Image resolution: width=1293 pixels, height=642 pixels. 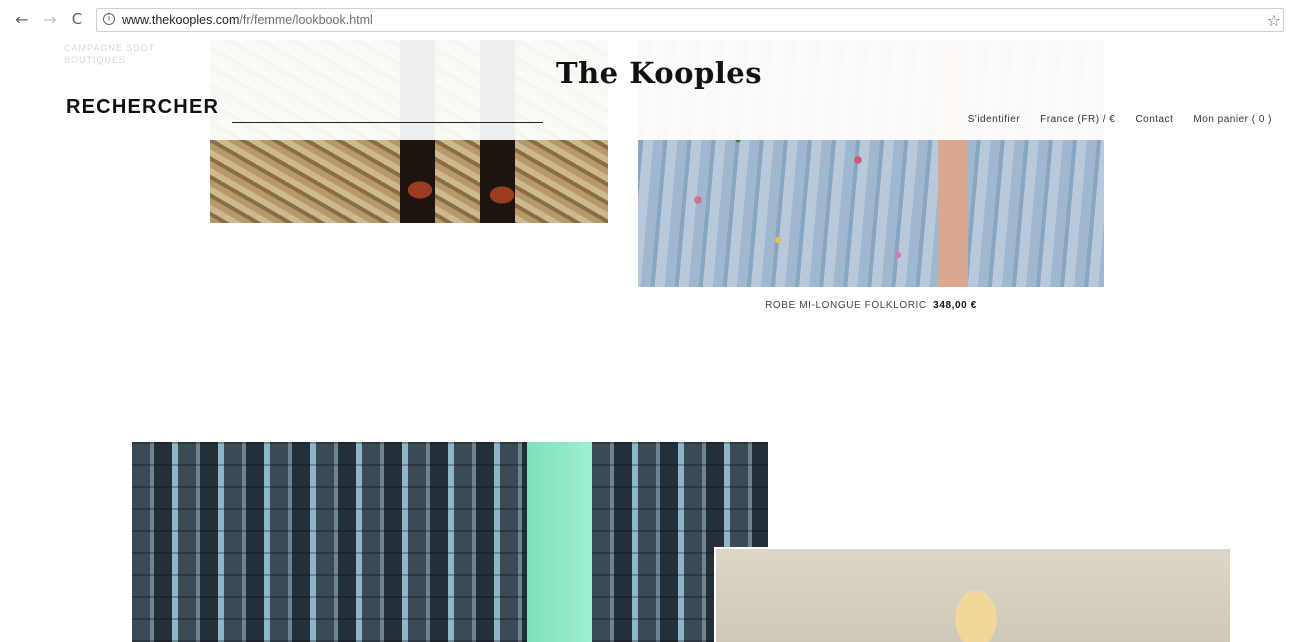 I want to click on product-price: 348,00 €, so click(x=955, y=305).